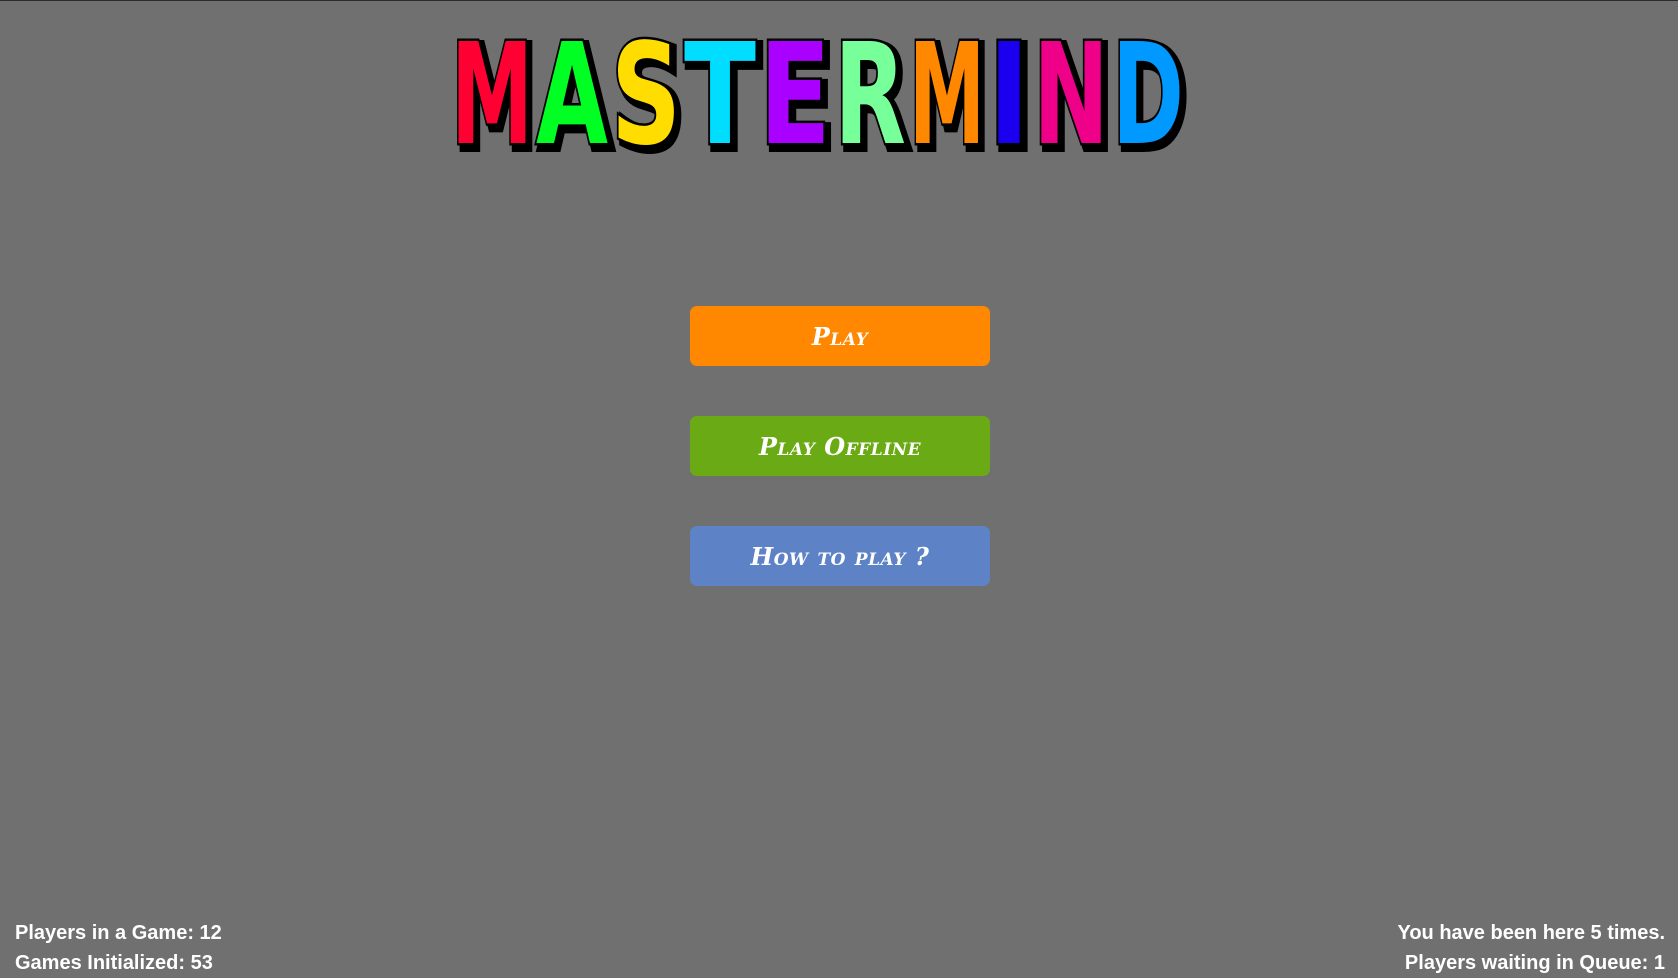 The width and height of the screenshot is (1678, 978). I want to click on mastermind-logo: MMAASSTTEERRMMIINNDD, so click(839, 94).